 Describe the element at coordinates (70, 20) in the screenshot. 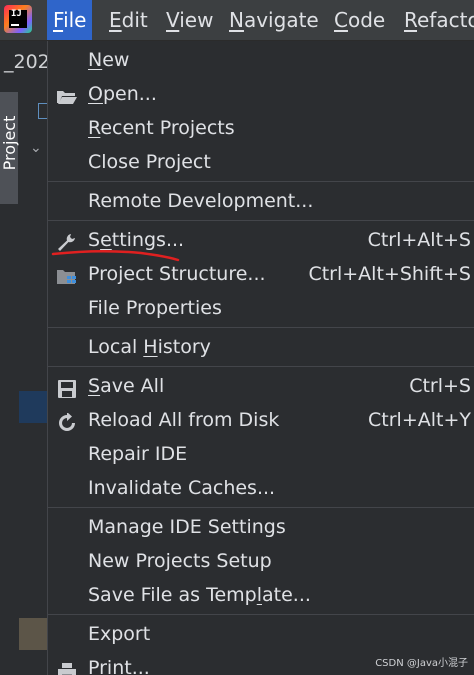

I see `menu-file: File` at that location.